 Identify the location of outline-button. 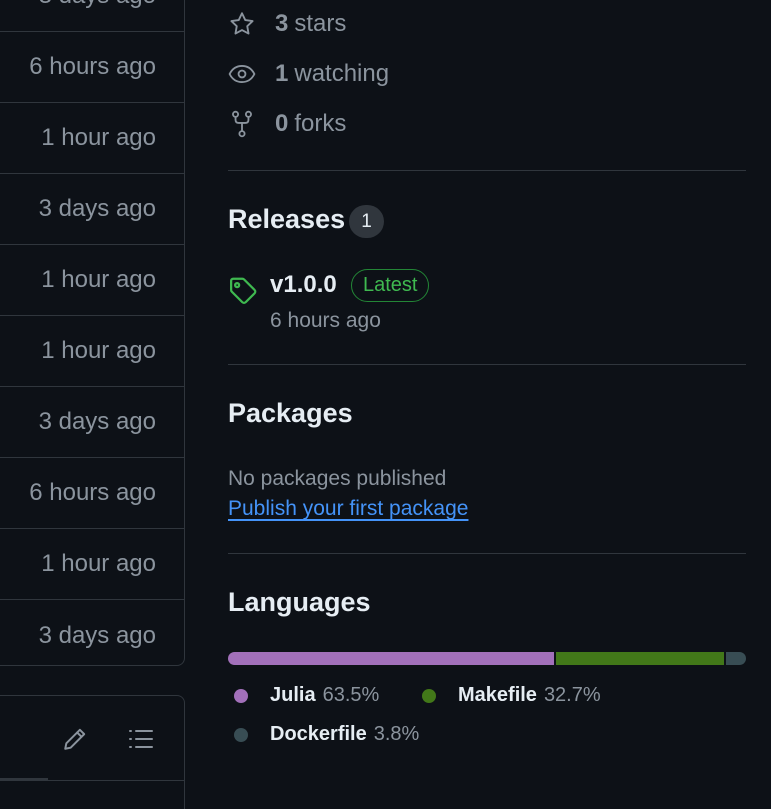
(141, 739).